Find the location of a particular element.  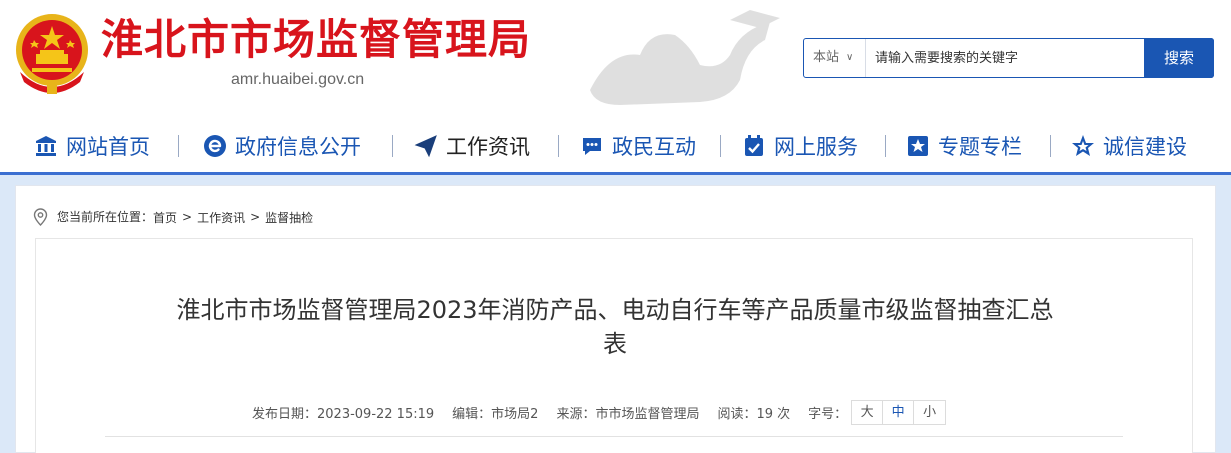

nav-item-gov-info: 政府信息公开 is located at coordinates (282, 146).